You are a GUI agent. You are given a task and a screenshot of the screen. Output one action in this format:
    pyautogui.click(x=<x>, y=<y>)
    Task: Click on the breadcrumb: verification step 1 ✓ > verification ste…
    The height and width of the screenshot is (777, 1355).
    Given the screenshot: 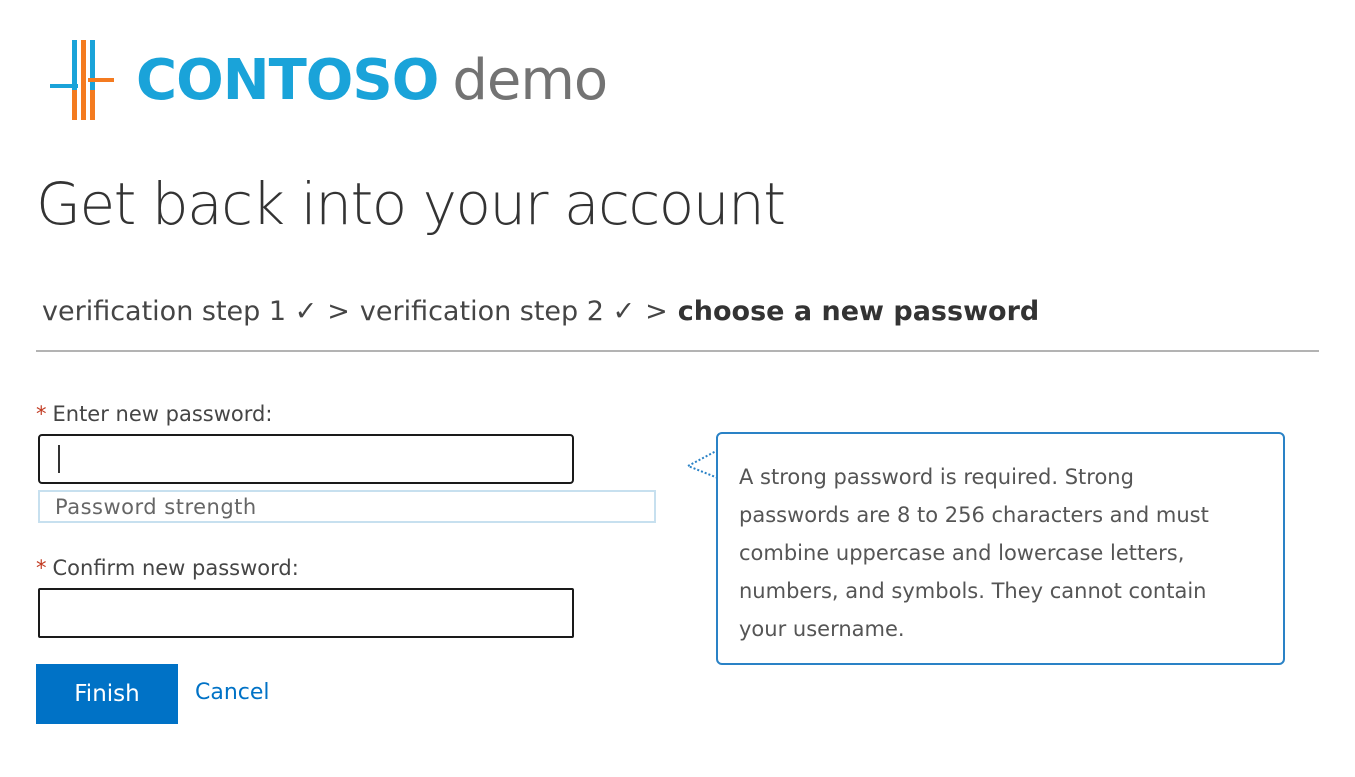 What is the action you would take?
    pyautogui.click(x=540, y=311)
    